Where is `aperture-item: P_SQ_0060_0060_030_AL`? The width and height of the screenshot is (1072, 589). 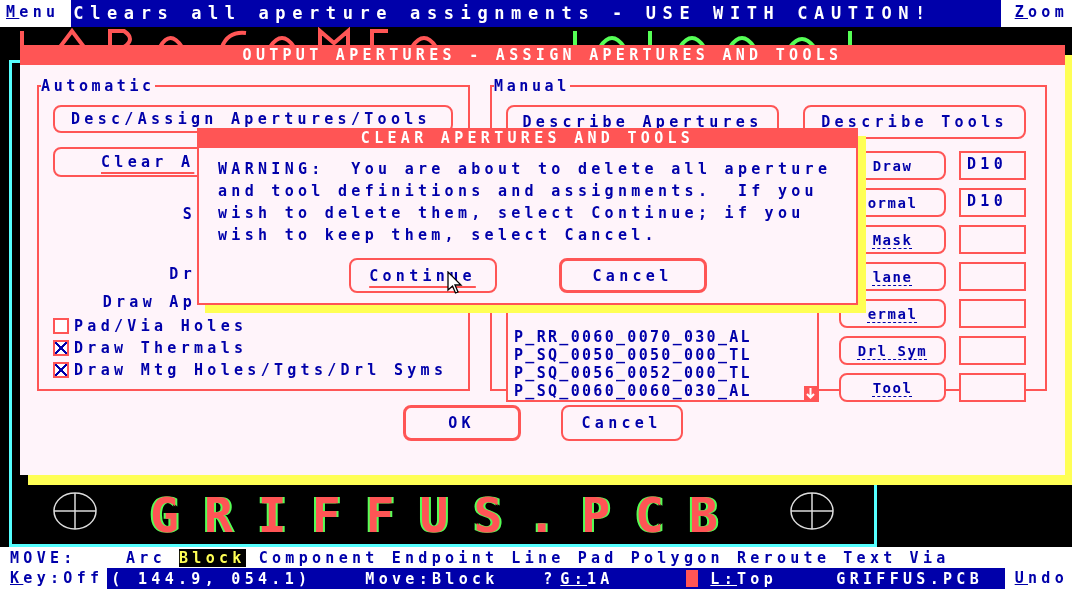 aperture-item: P_SQ_0060_0060_030_AL is located at coordinates (656, 391).